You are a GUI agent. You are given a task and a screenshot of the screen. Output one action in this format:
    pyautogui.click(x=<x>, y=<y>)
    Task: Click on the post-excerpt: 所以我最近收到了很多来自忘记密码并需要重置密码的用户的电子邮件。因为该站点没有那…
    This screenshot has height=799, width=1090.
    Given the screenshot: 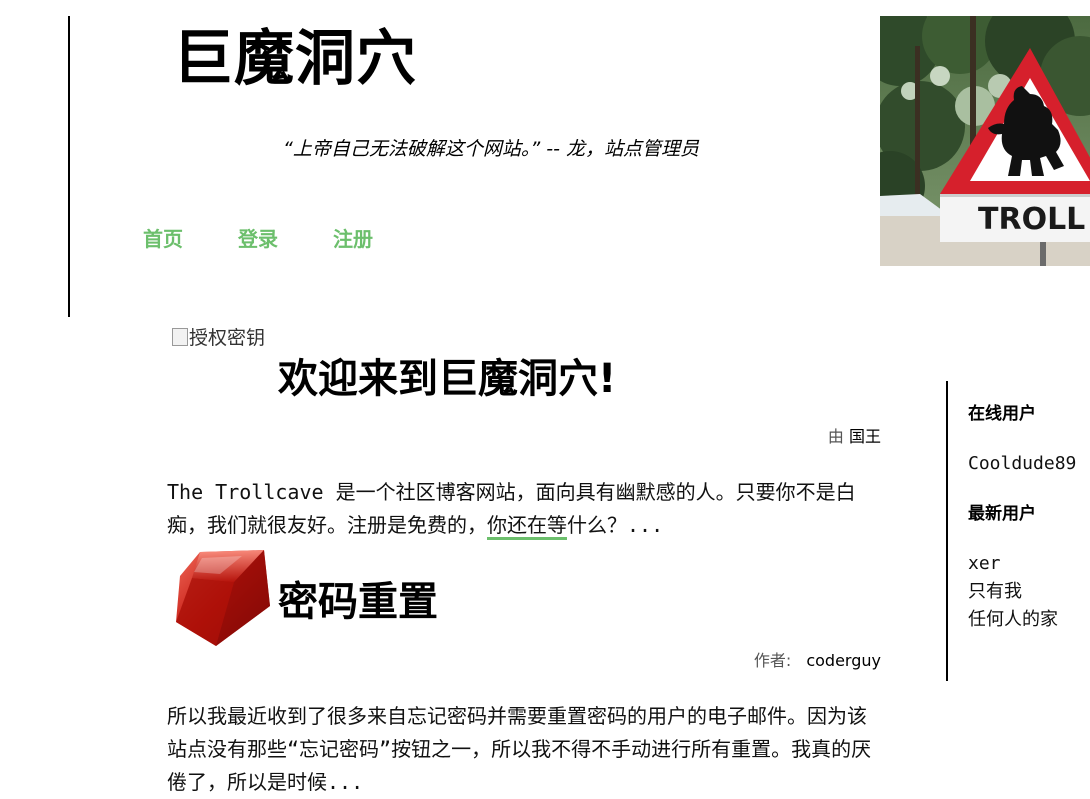 What is the action you would take?
    pyautogui.click(x=519, y=749)
    